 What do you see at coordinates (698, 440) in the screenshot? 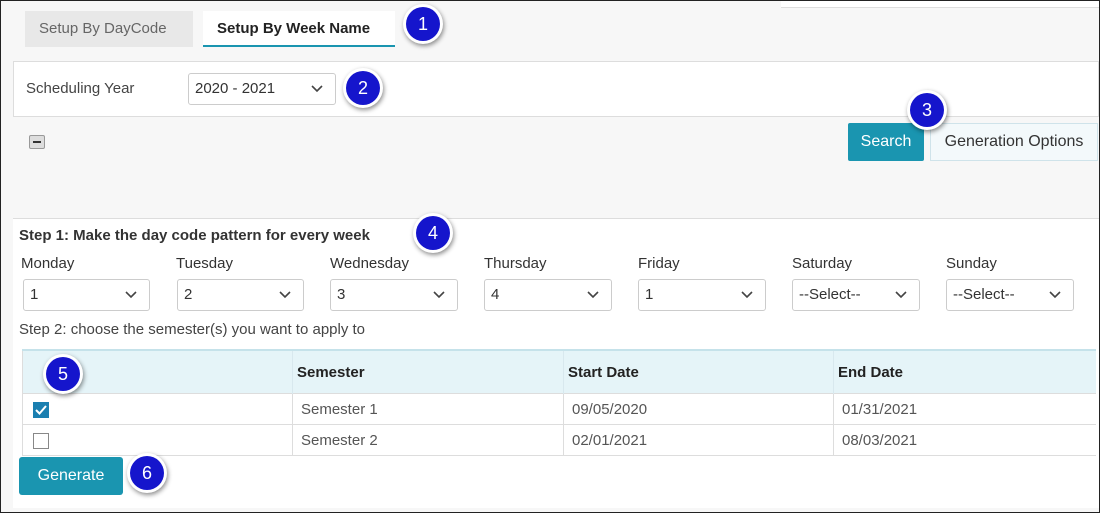
I see `start-date-cell: 02/01/2021` at bounding box center [698, 440].